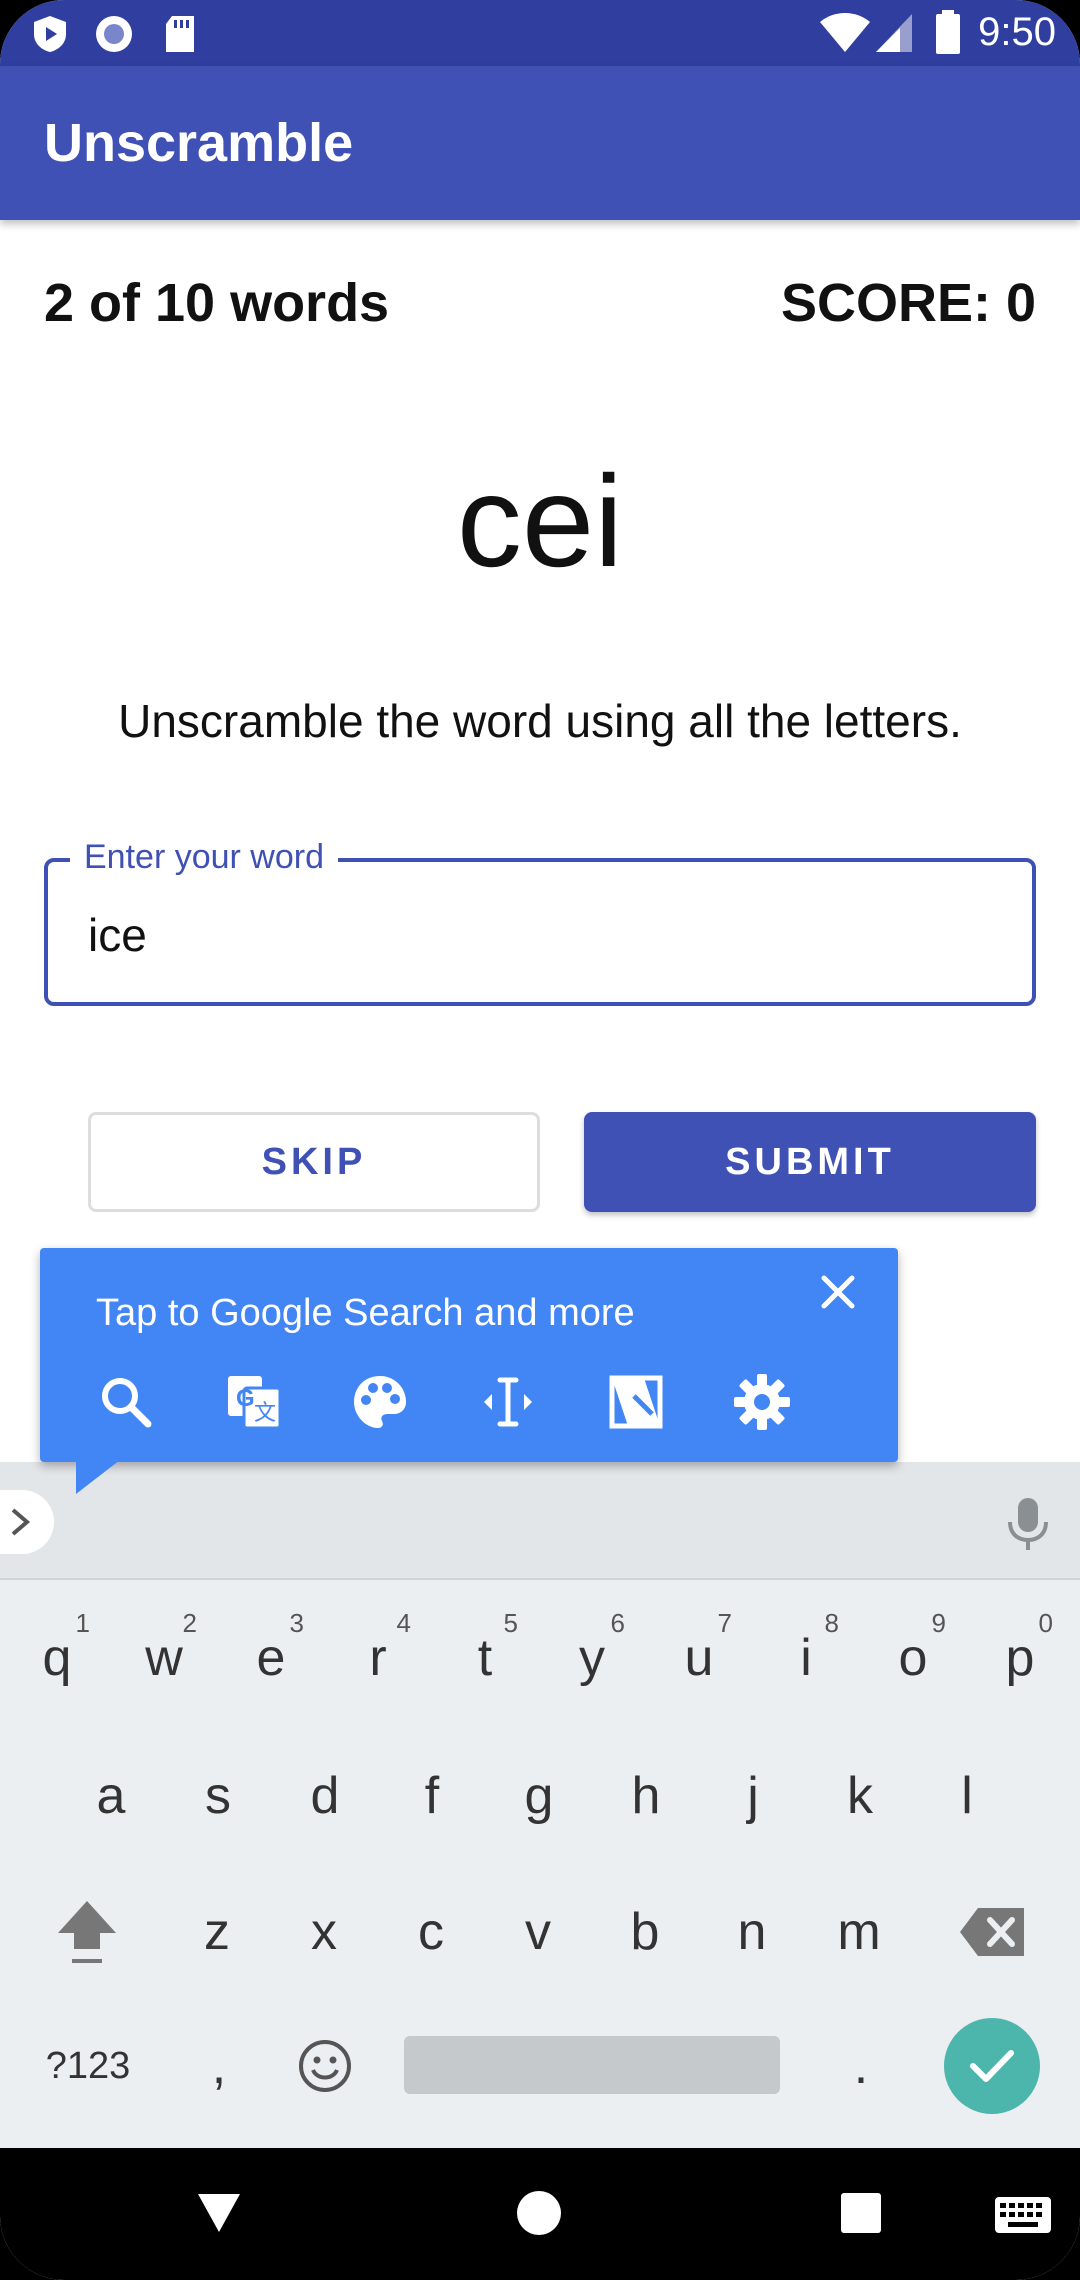 The height and width of the screenshot is (2280, 1080). What do you see at coordinates (114, 34) in the screenshot?
I see `record-icon` at bounding box center [114, 34].